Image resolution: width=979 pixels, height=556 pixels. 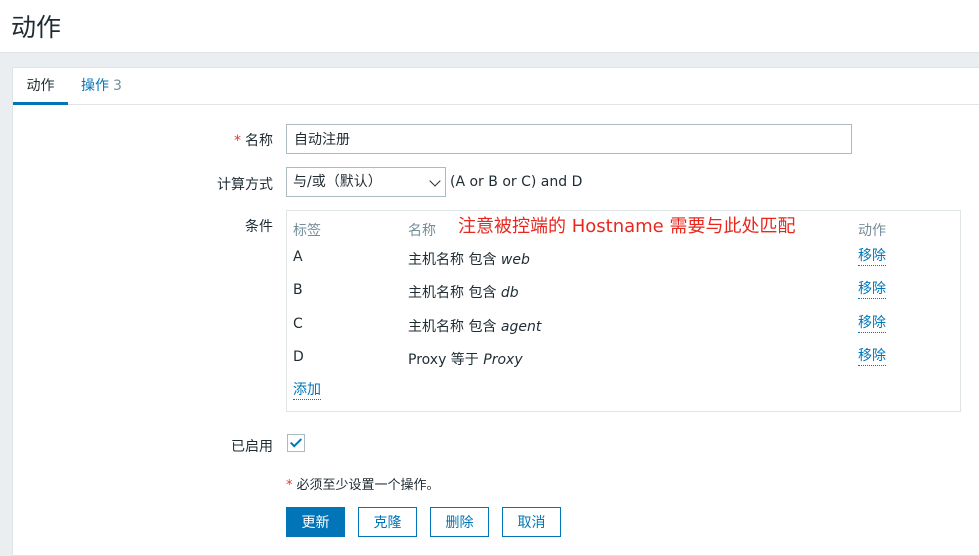 What do you see at coordinates (117, 86) in the screenshot?
I see `tab-operations-count: 3` at bounding box center [117, 86].